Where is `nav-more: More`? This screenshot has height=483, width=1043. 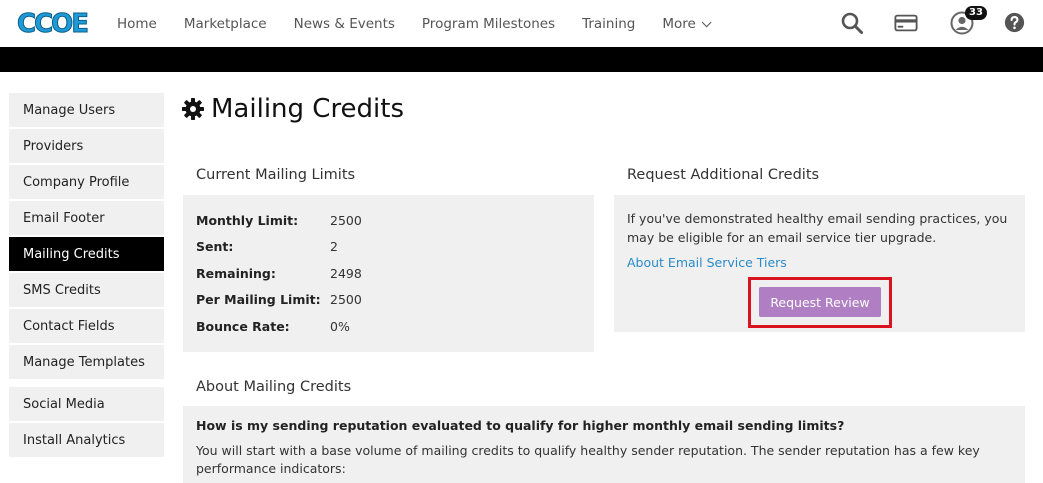 nav-more: More is located at coordinates (687, 23).